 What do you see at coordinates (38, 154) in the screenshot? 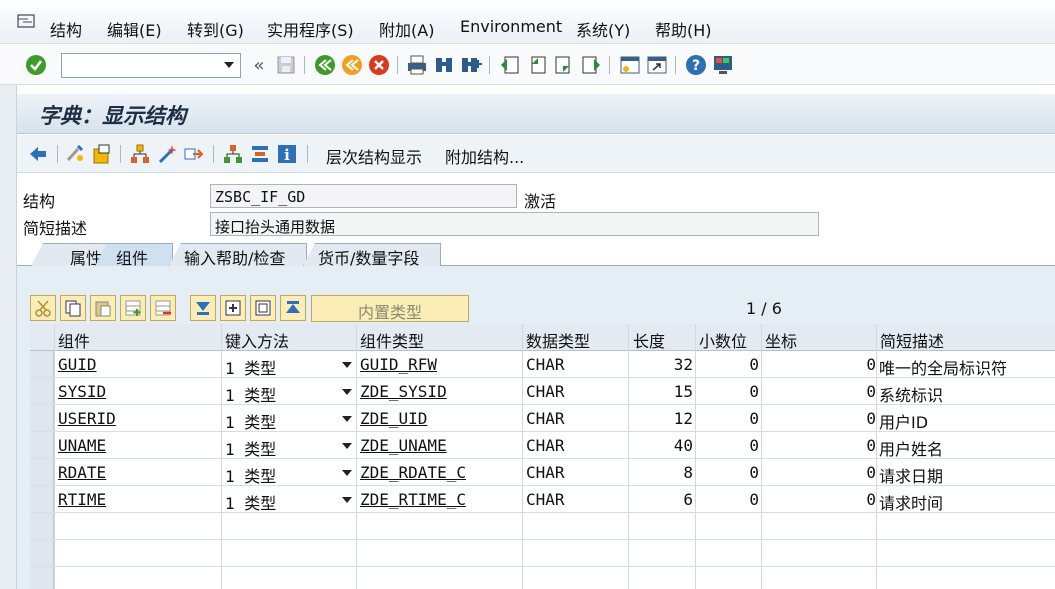
I see `back-arrow-icon` at bounding box center [38, 154].